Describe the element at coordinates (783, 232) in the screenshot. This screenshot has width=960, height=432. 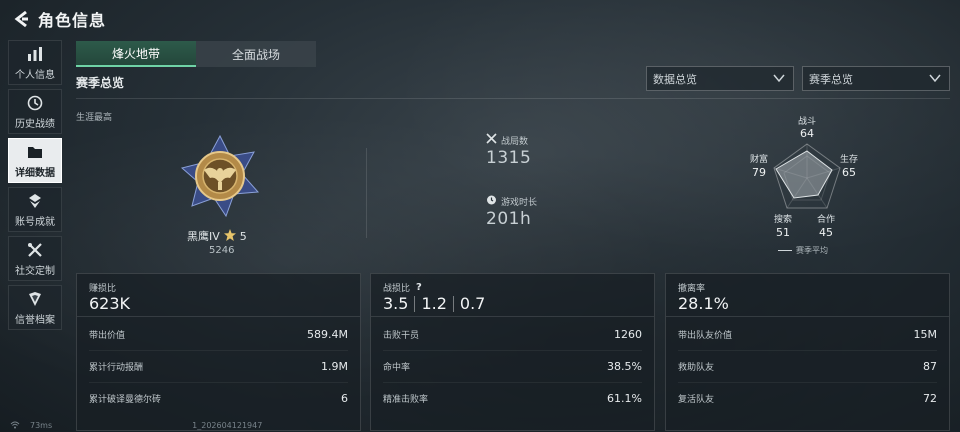
I see `radar-value-search: 51` at that location.